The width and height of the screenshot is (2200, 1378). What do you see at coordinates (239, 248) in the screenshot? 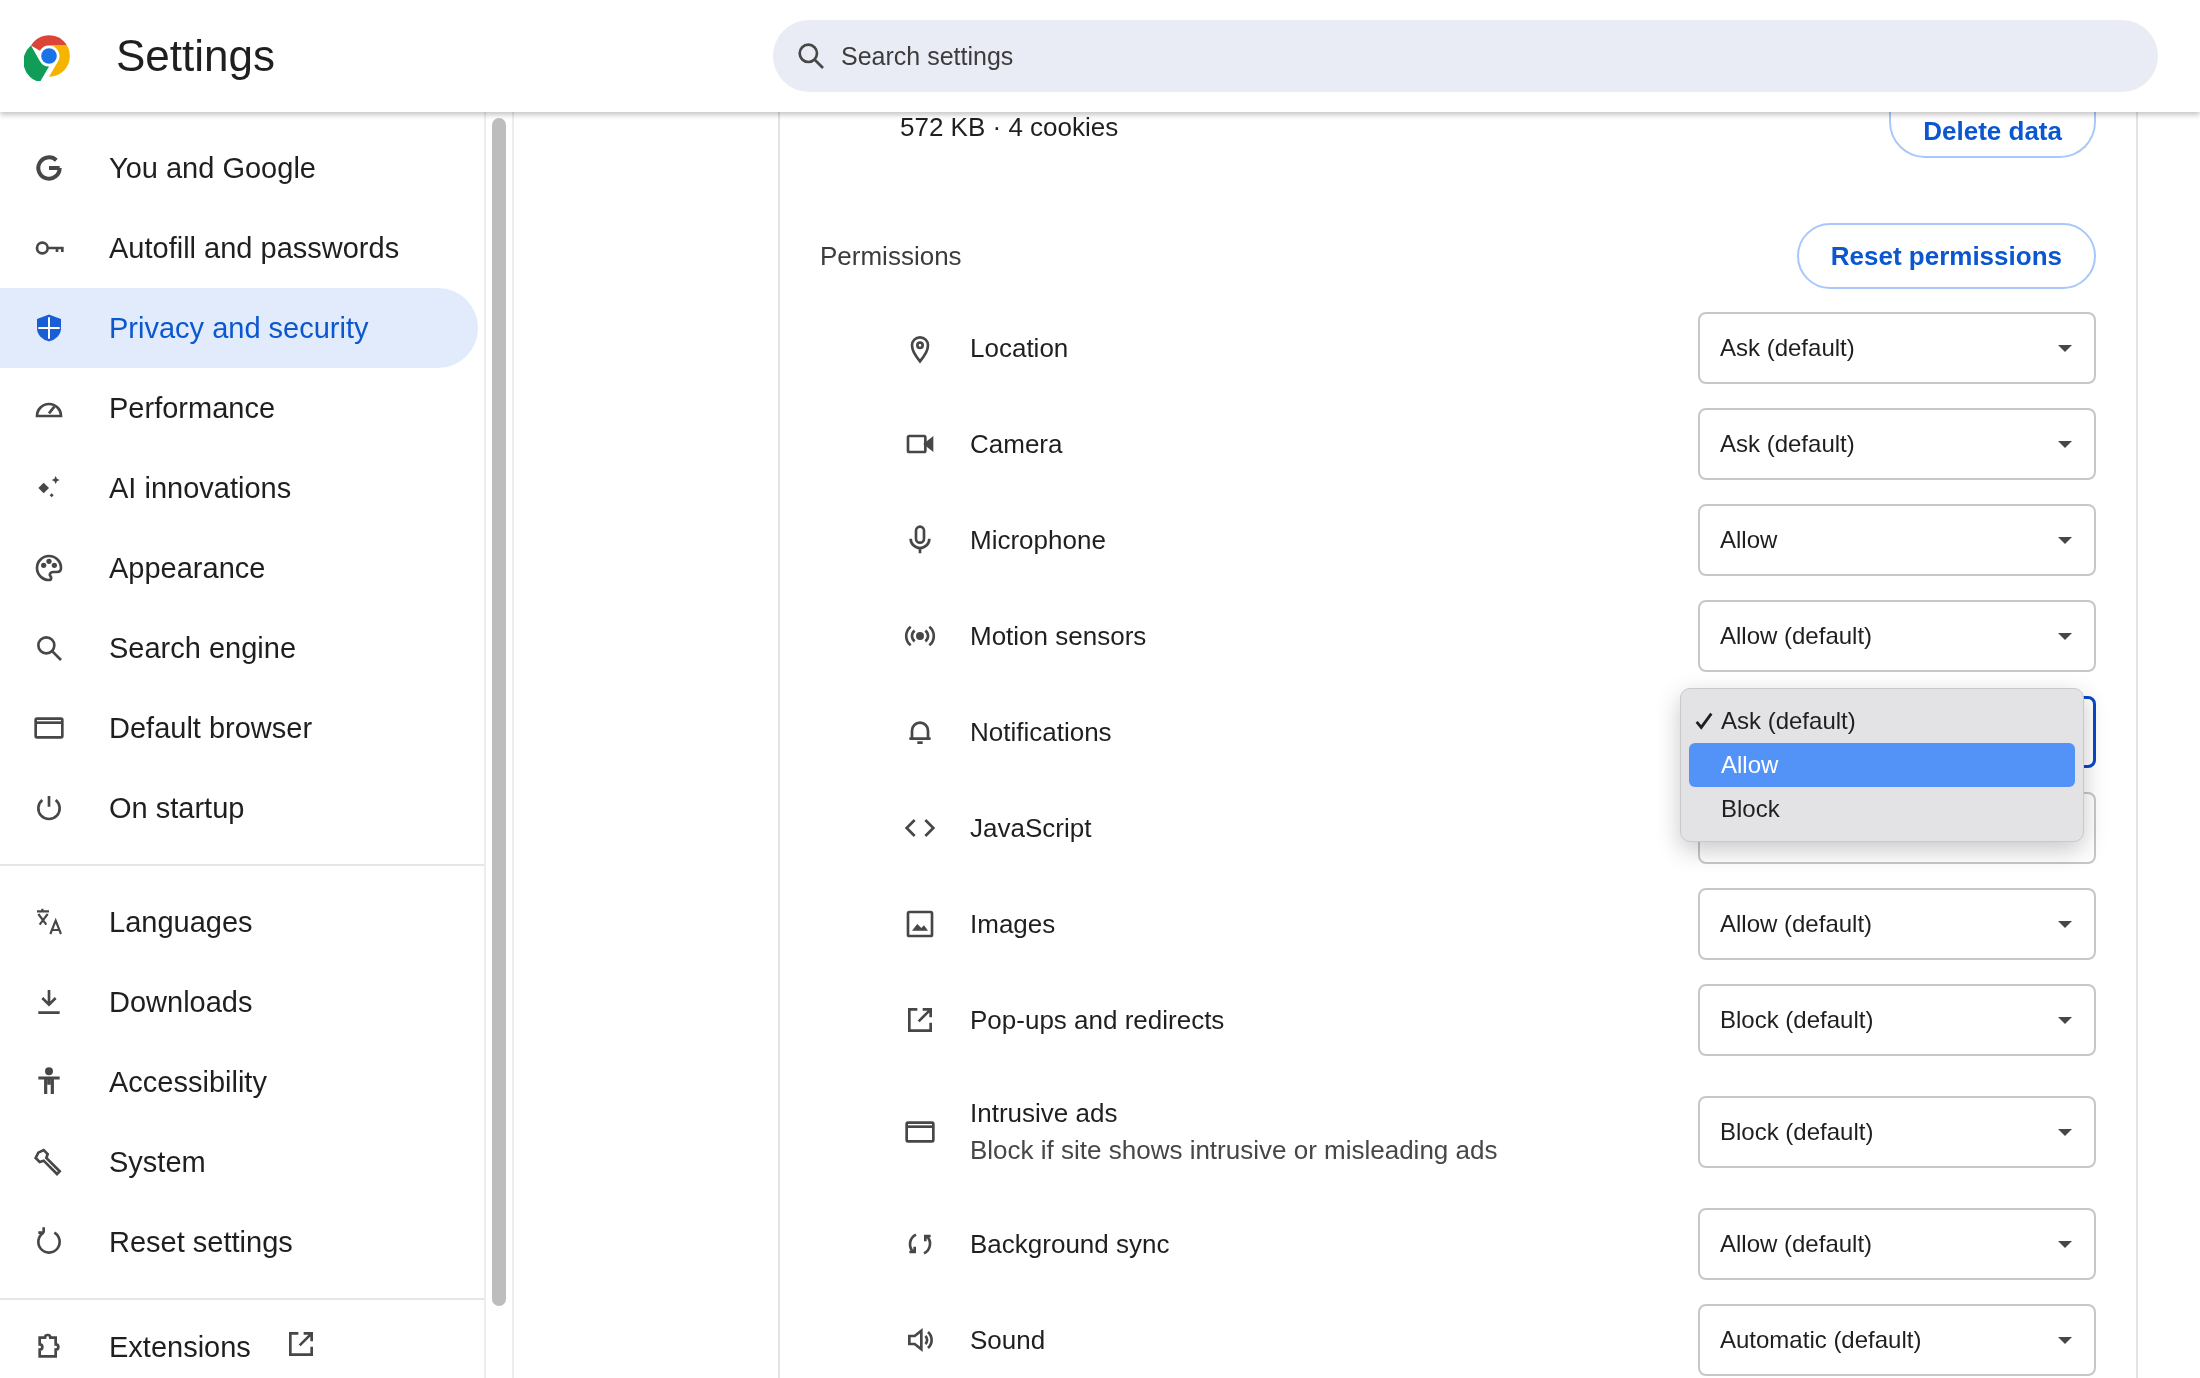
I see `sidebar-item: Autofill and passwords` at bounding box center [239, 248].